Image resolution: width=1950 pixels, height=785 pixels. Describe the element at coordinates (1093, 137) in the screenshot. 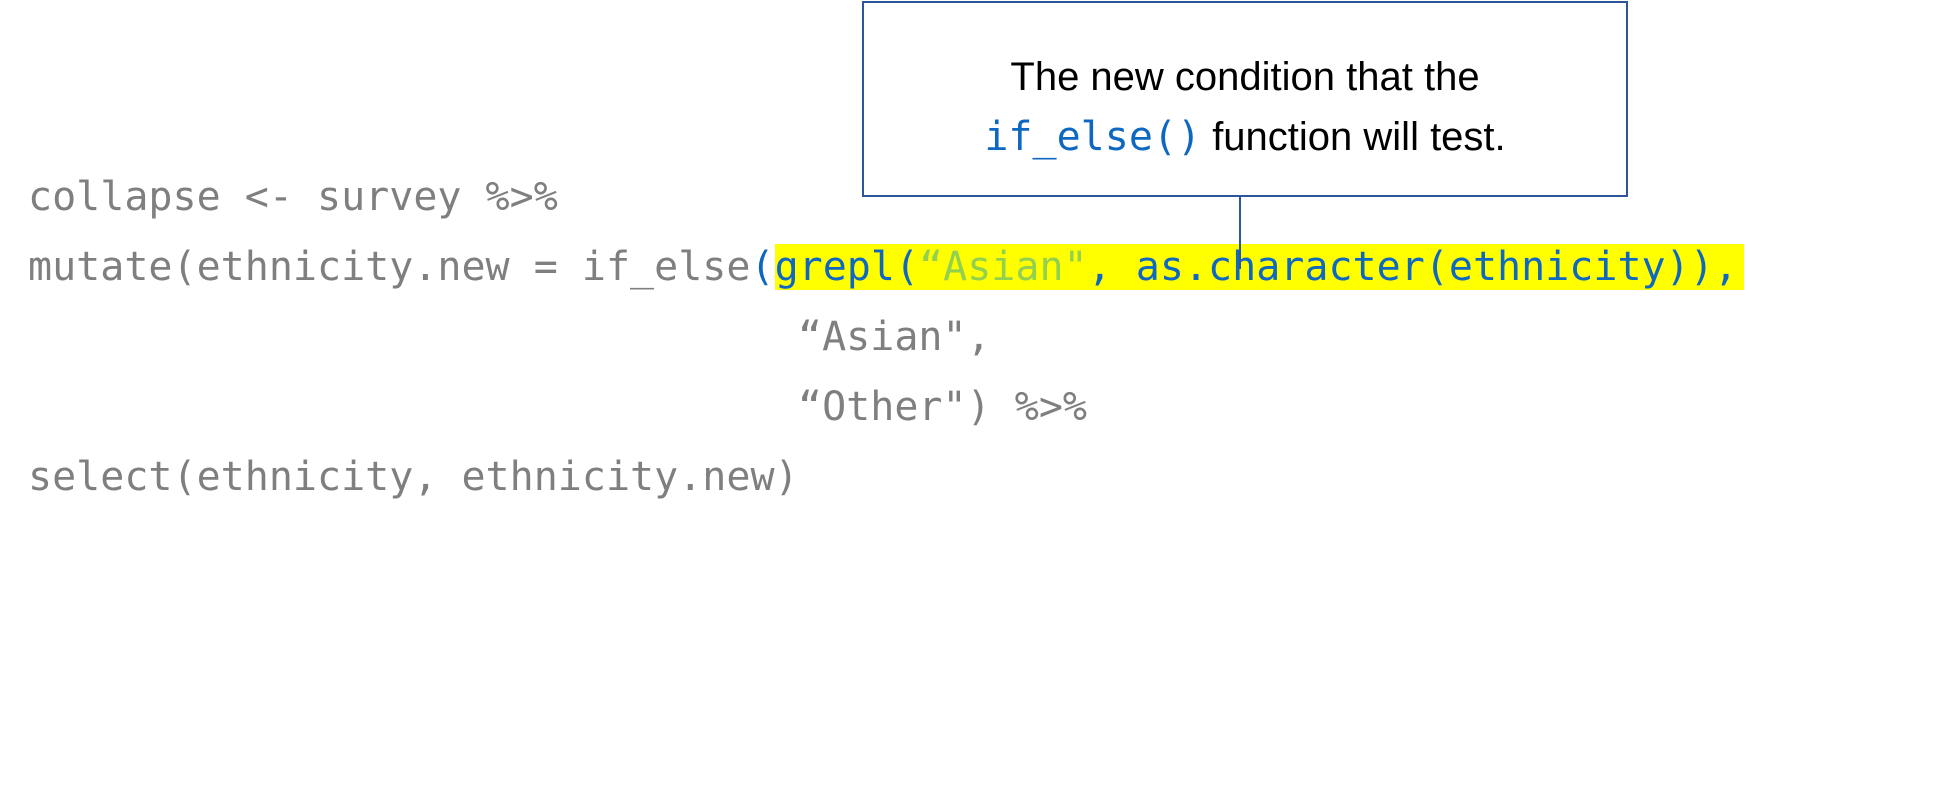

I see `callout-code-text: if_else()` at that location.